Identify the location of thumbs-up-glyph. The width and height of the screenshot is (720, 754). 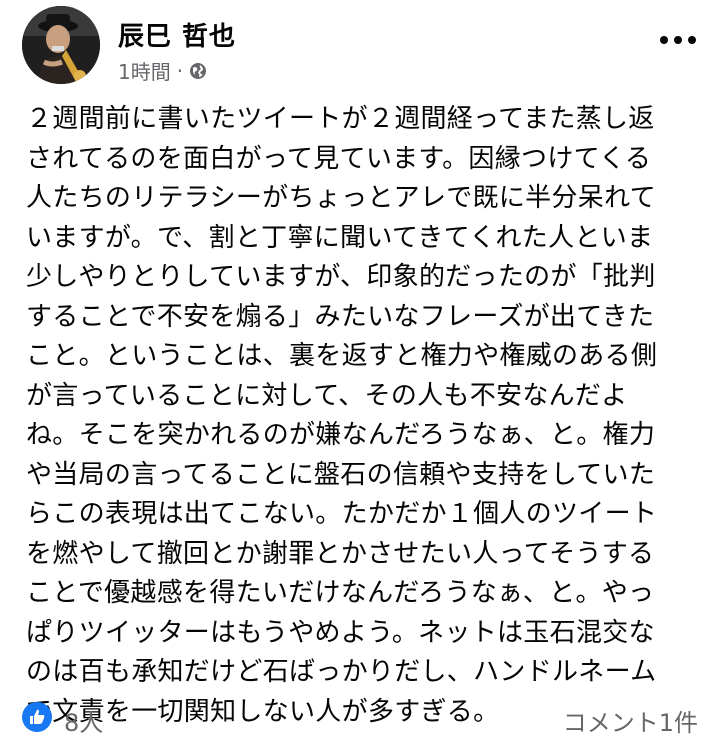
(37, 716).